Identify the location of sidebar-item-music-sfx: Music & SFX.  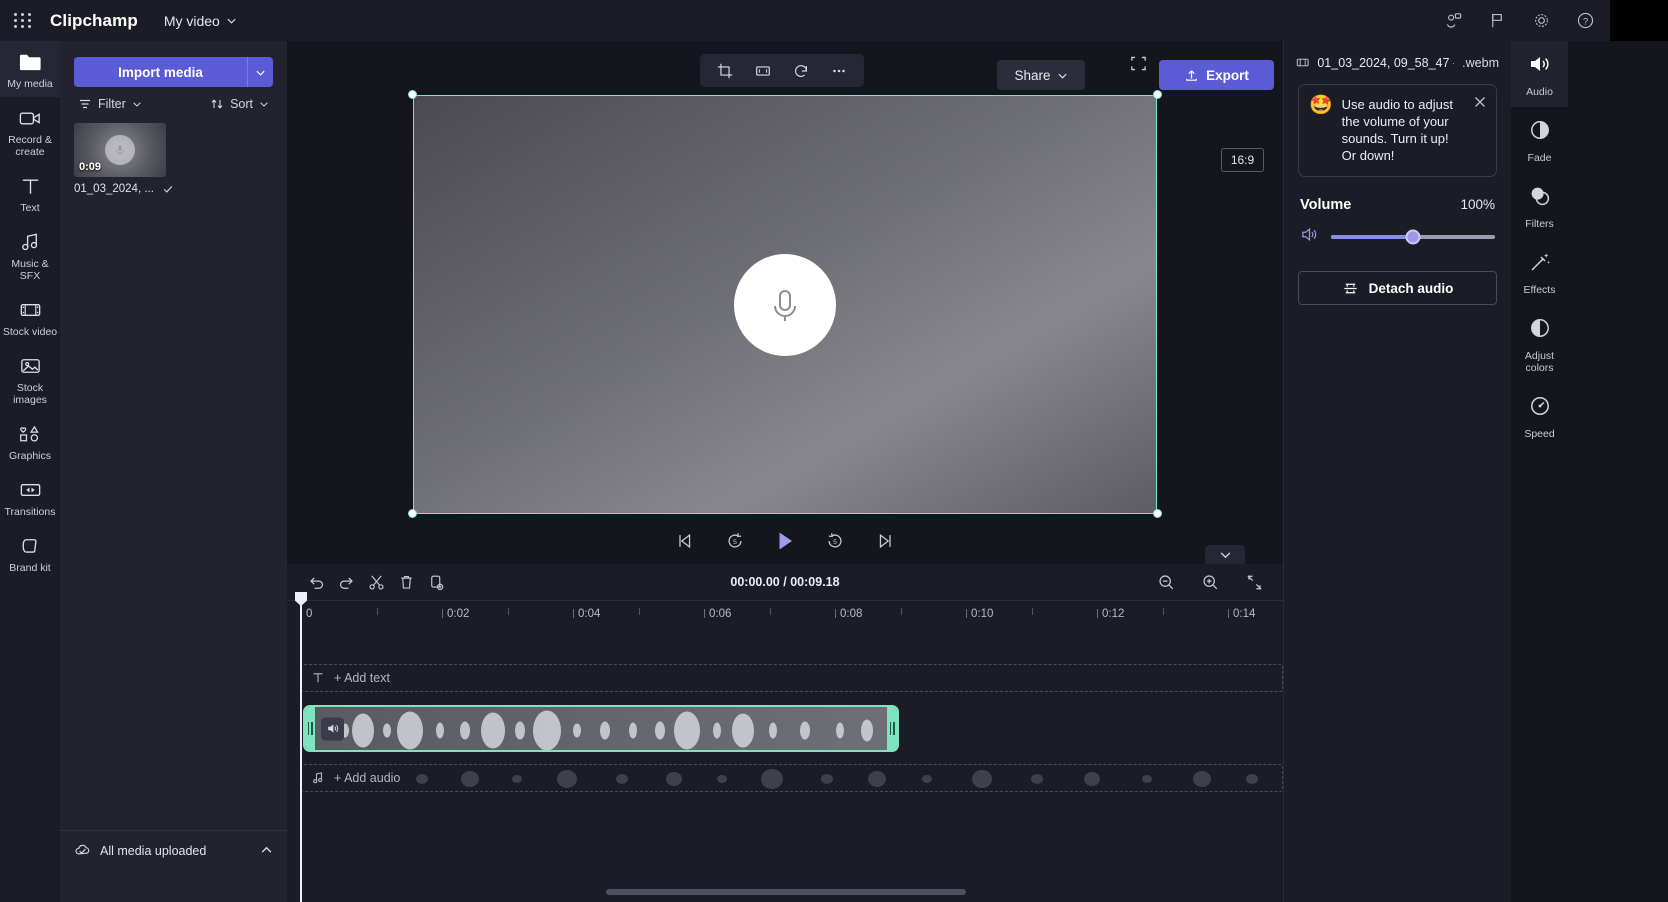
(30, 255).